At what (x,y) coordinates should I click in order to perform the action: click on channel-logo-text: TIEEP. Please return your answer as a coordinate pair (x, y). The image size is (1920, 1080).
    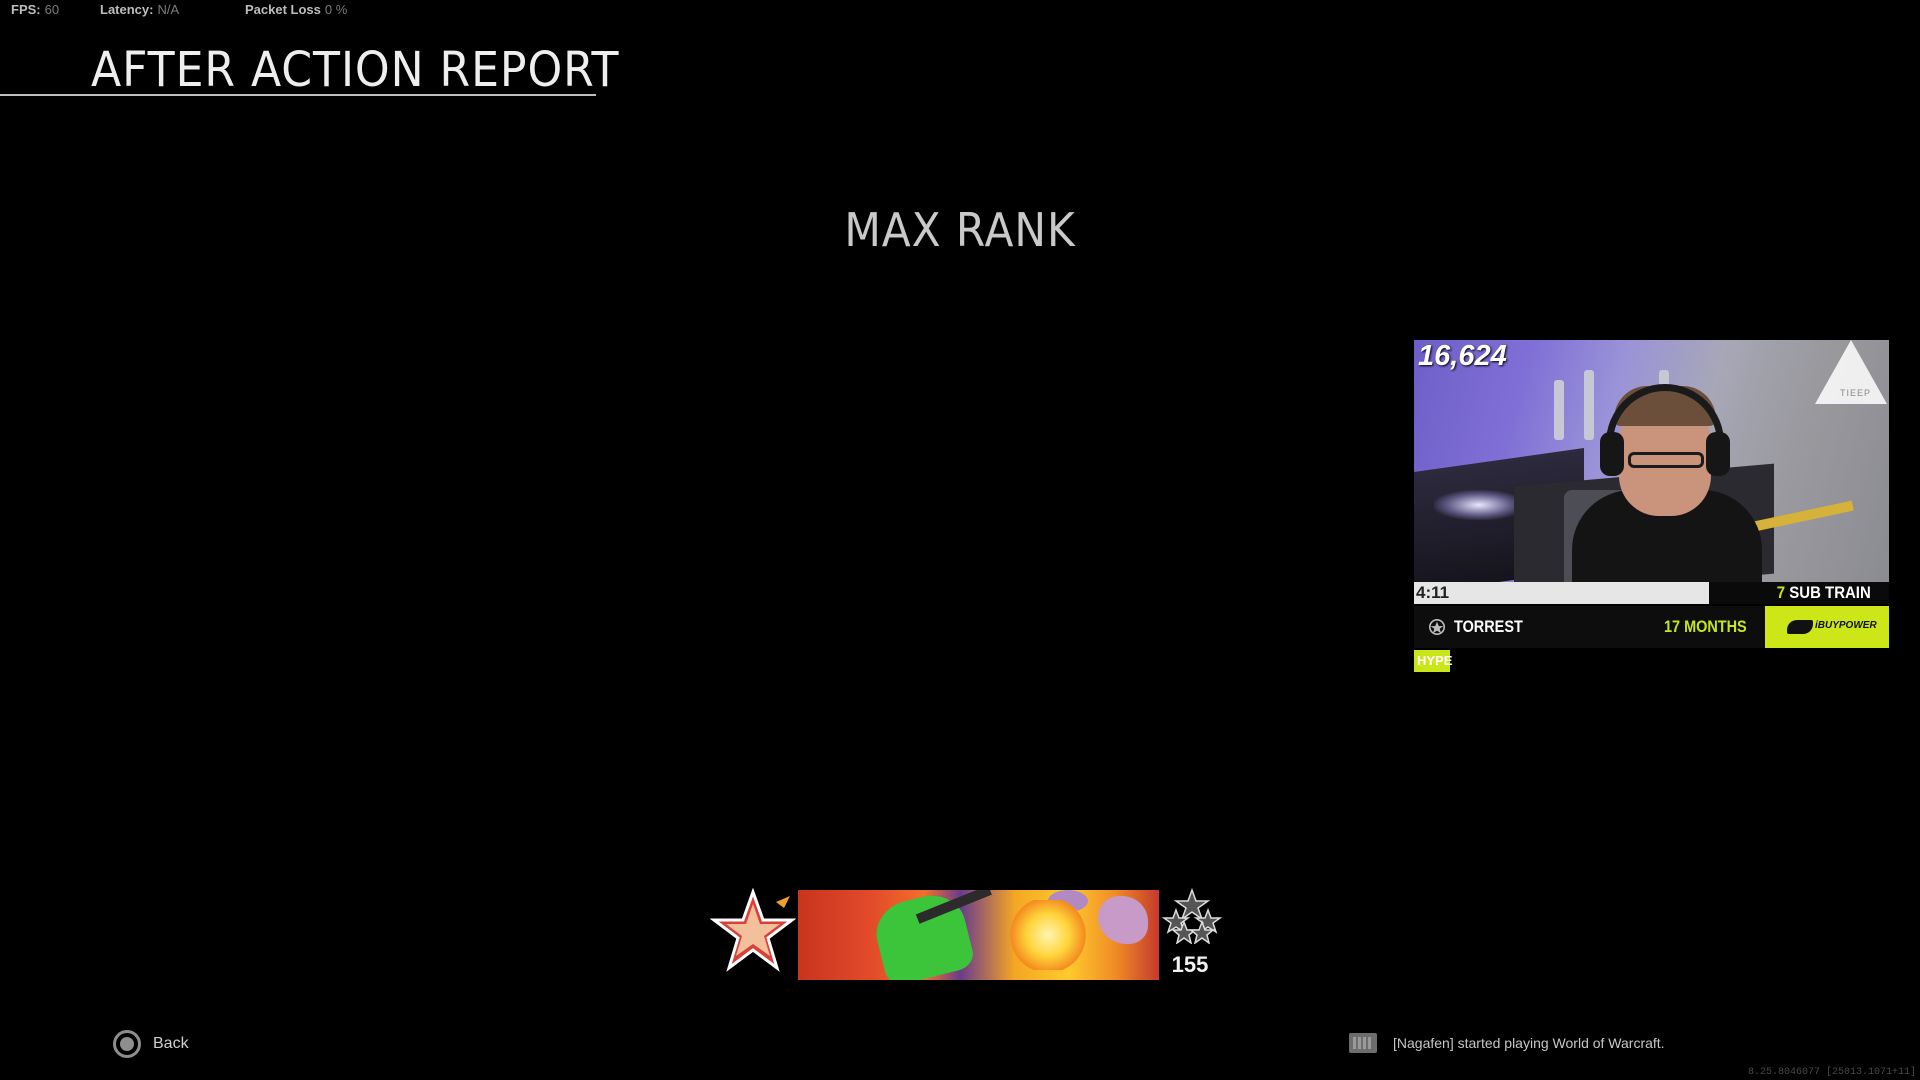
    Looking at the image, I should click on (1855, 393).